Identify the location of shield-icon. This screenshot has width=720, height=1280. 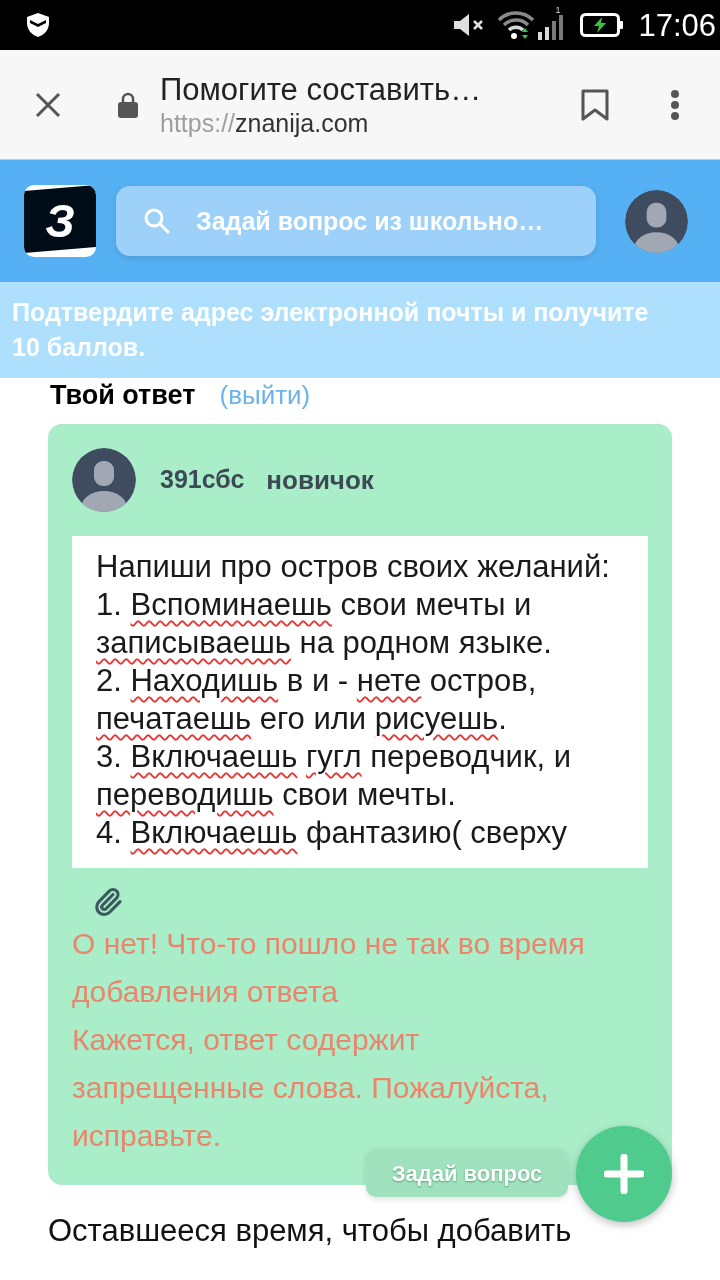
(38, 25).